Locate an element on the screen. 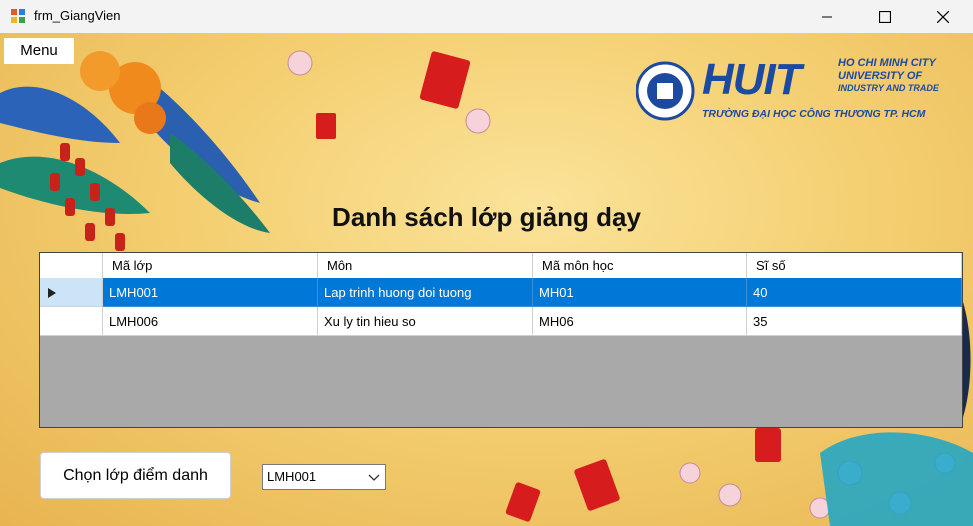 Image resolution: width=973 pixels, height=526 pixels. table-row: LMH006 Xu ly tin hieu so MH06 35 is located at coordinates (501, 321).